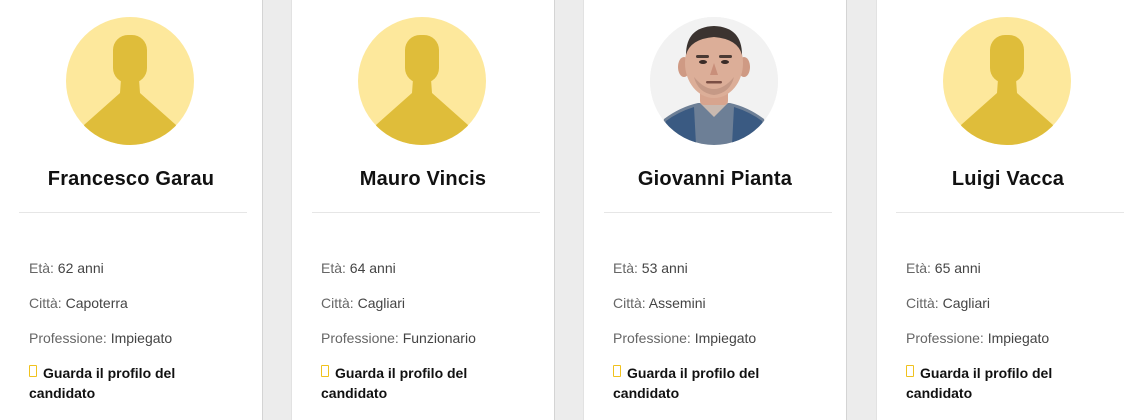 This screenshot has width=1137, height=420. Describe the element at coordinates (677, 303) in the screenshot. I see `city-value: Assemini` at that location.